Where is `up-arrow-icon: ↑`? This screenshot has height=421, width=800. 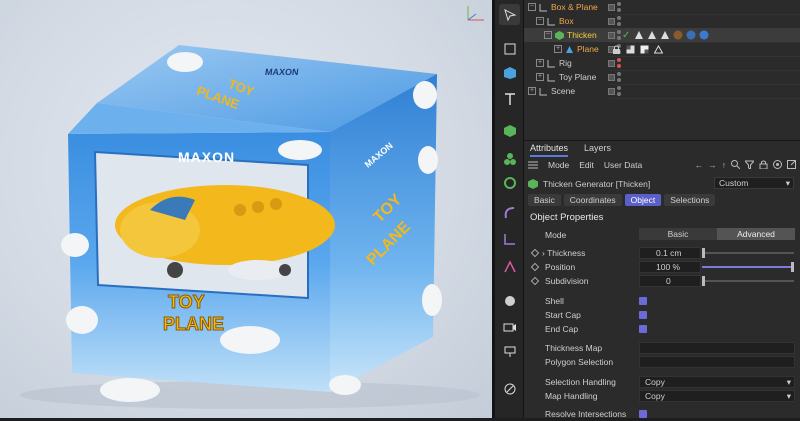
up-arrow-icon: ↑ is located at coordinates (724, 165).